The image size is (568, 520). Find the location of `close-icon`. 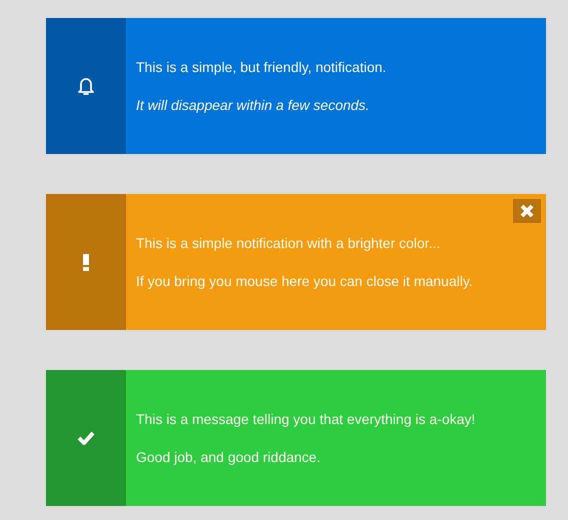

close-icon is located at coordinates (527, 211).